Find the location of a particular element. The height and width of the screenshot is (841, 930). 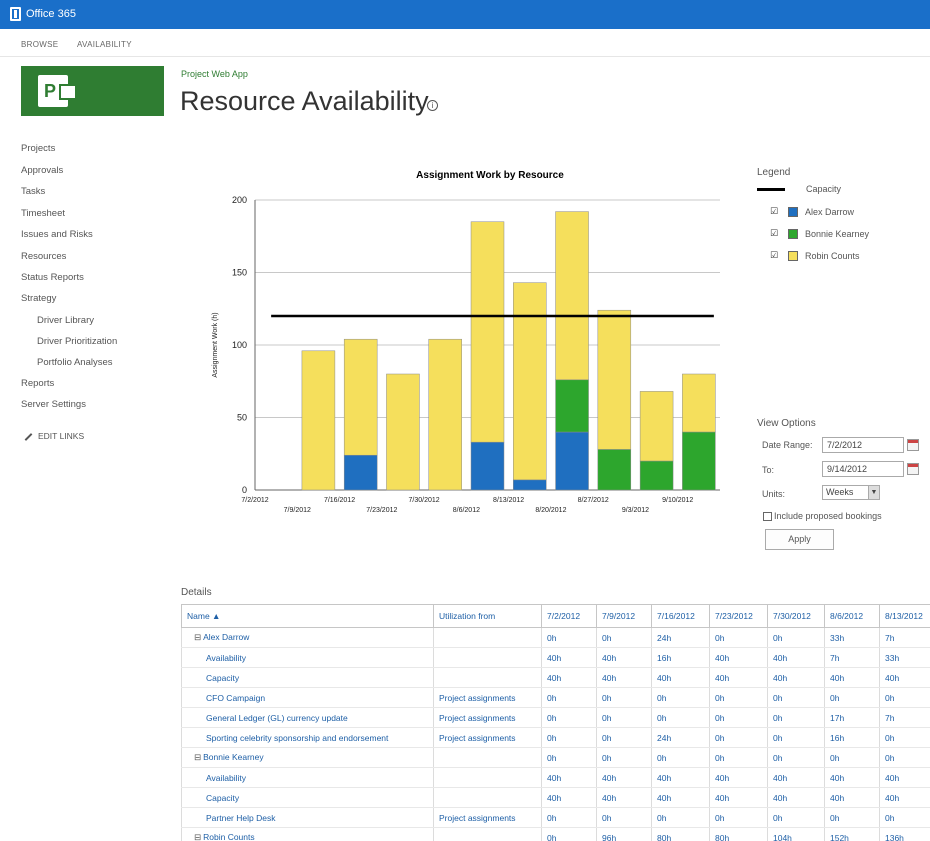

edit-links-link: EDIT LINKS is located at coordinates (54, 436).